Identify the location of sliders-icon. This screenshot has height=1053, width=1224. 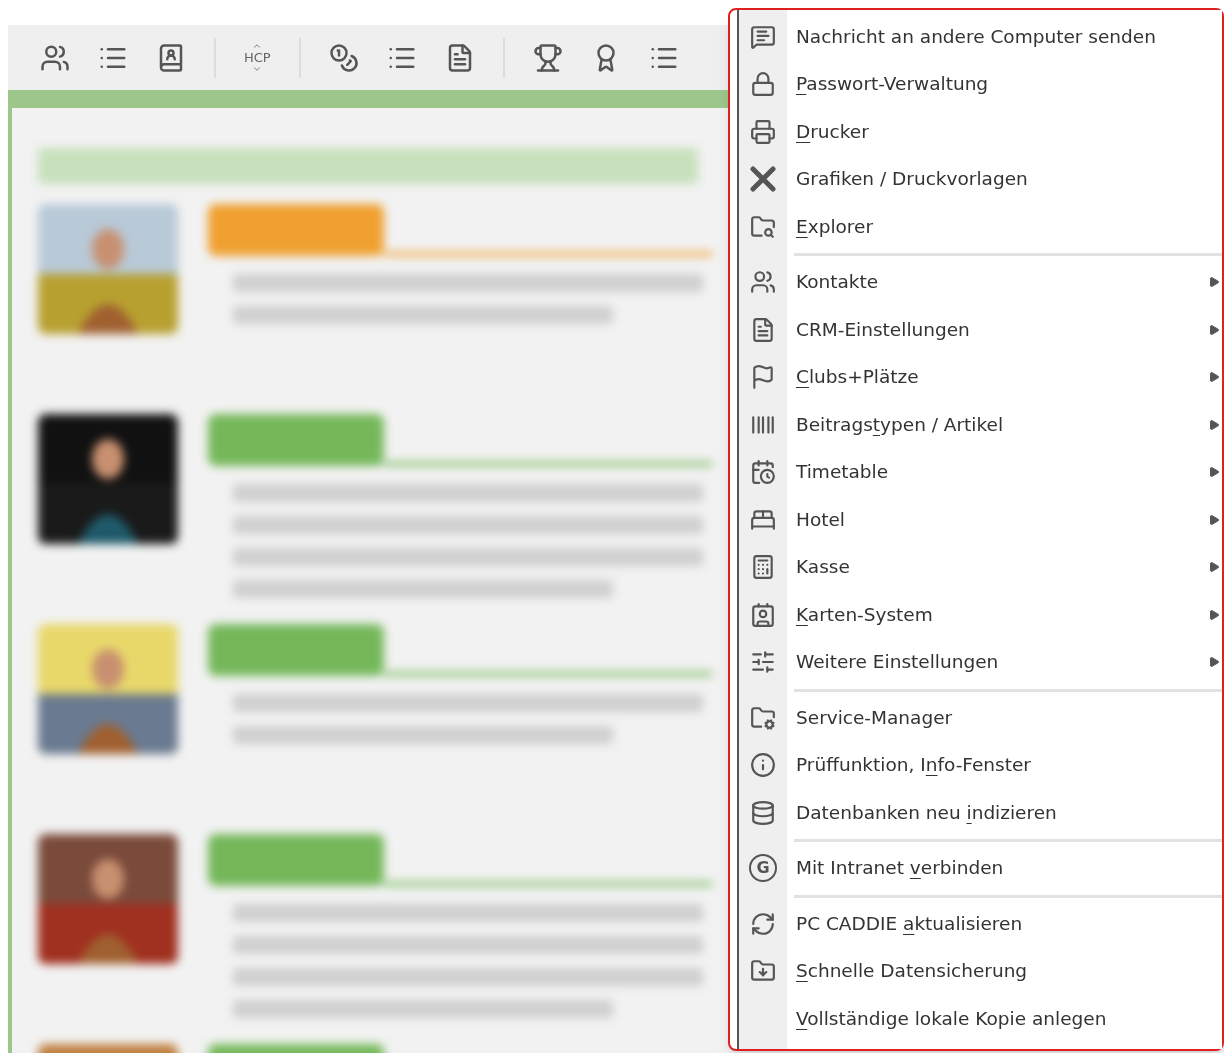
(763, 662).